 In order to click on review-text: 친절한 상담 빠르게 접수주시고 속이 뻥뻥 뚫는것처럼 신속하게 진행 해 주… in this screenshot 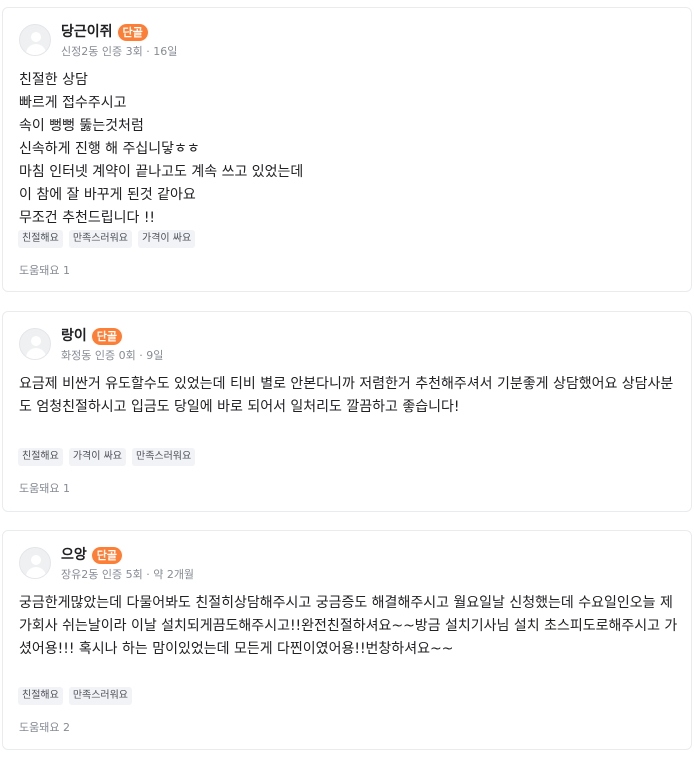, I will do `click(161, 149)`.